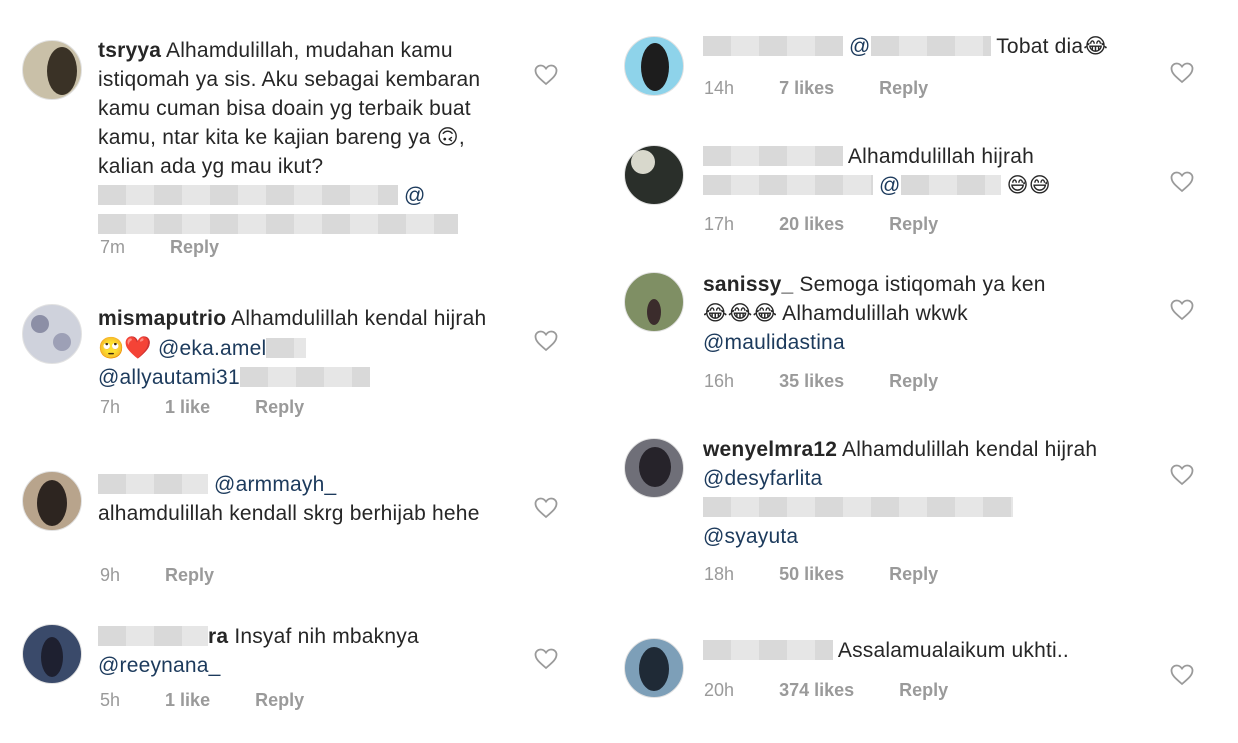 This screenshot has width=1238, height=743. I want to click on timestamp: 16h, so click(719, 381).